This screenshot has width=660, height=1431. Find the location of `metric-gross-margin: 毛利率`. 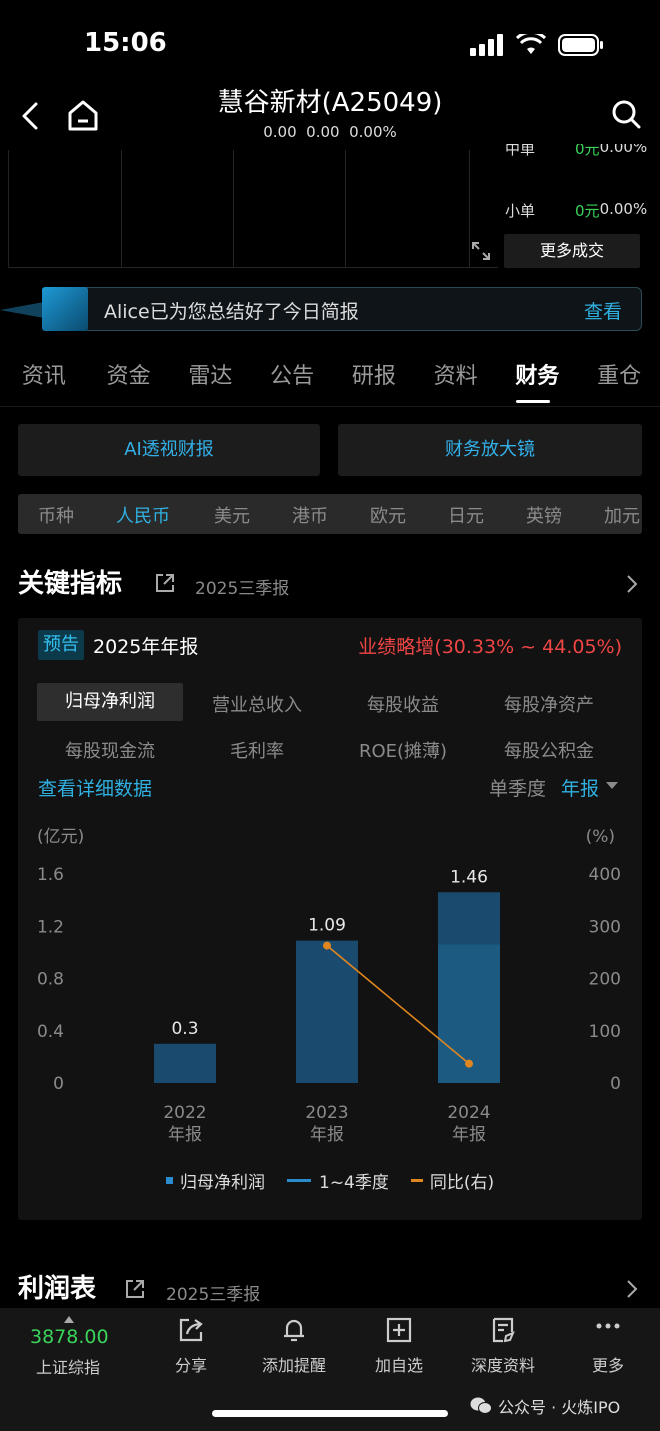

metric-gross-margin: 毛利率 is located at coordinates (257, 750).